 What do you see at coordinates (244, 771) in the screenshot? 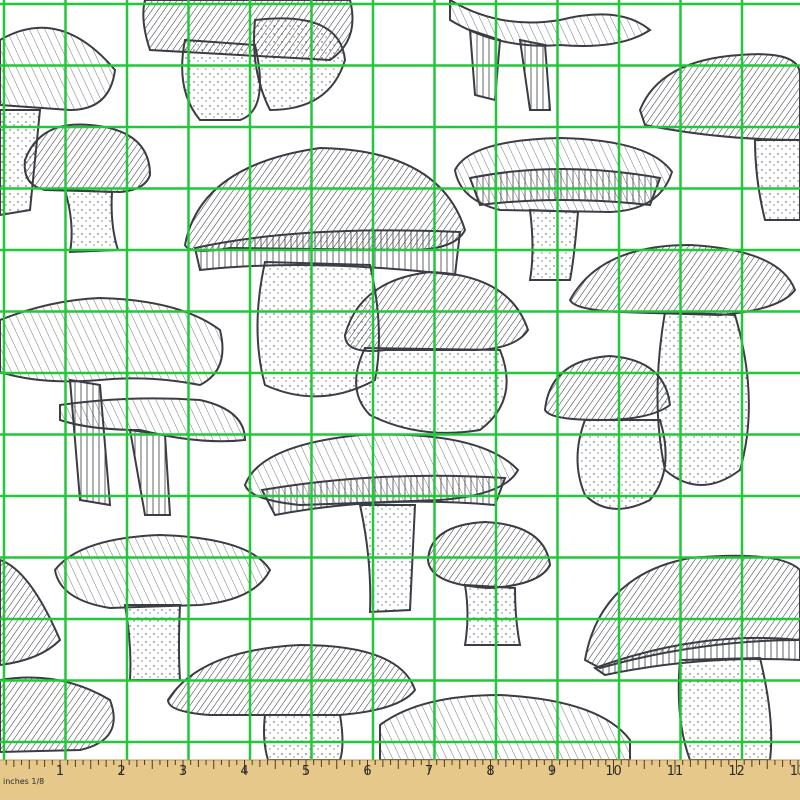
I see `ruler-number: 4` at bounding box center [244, 771].